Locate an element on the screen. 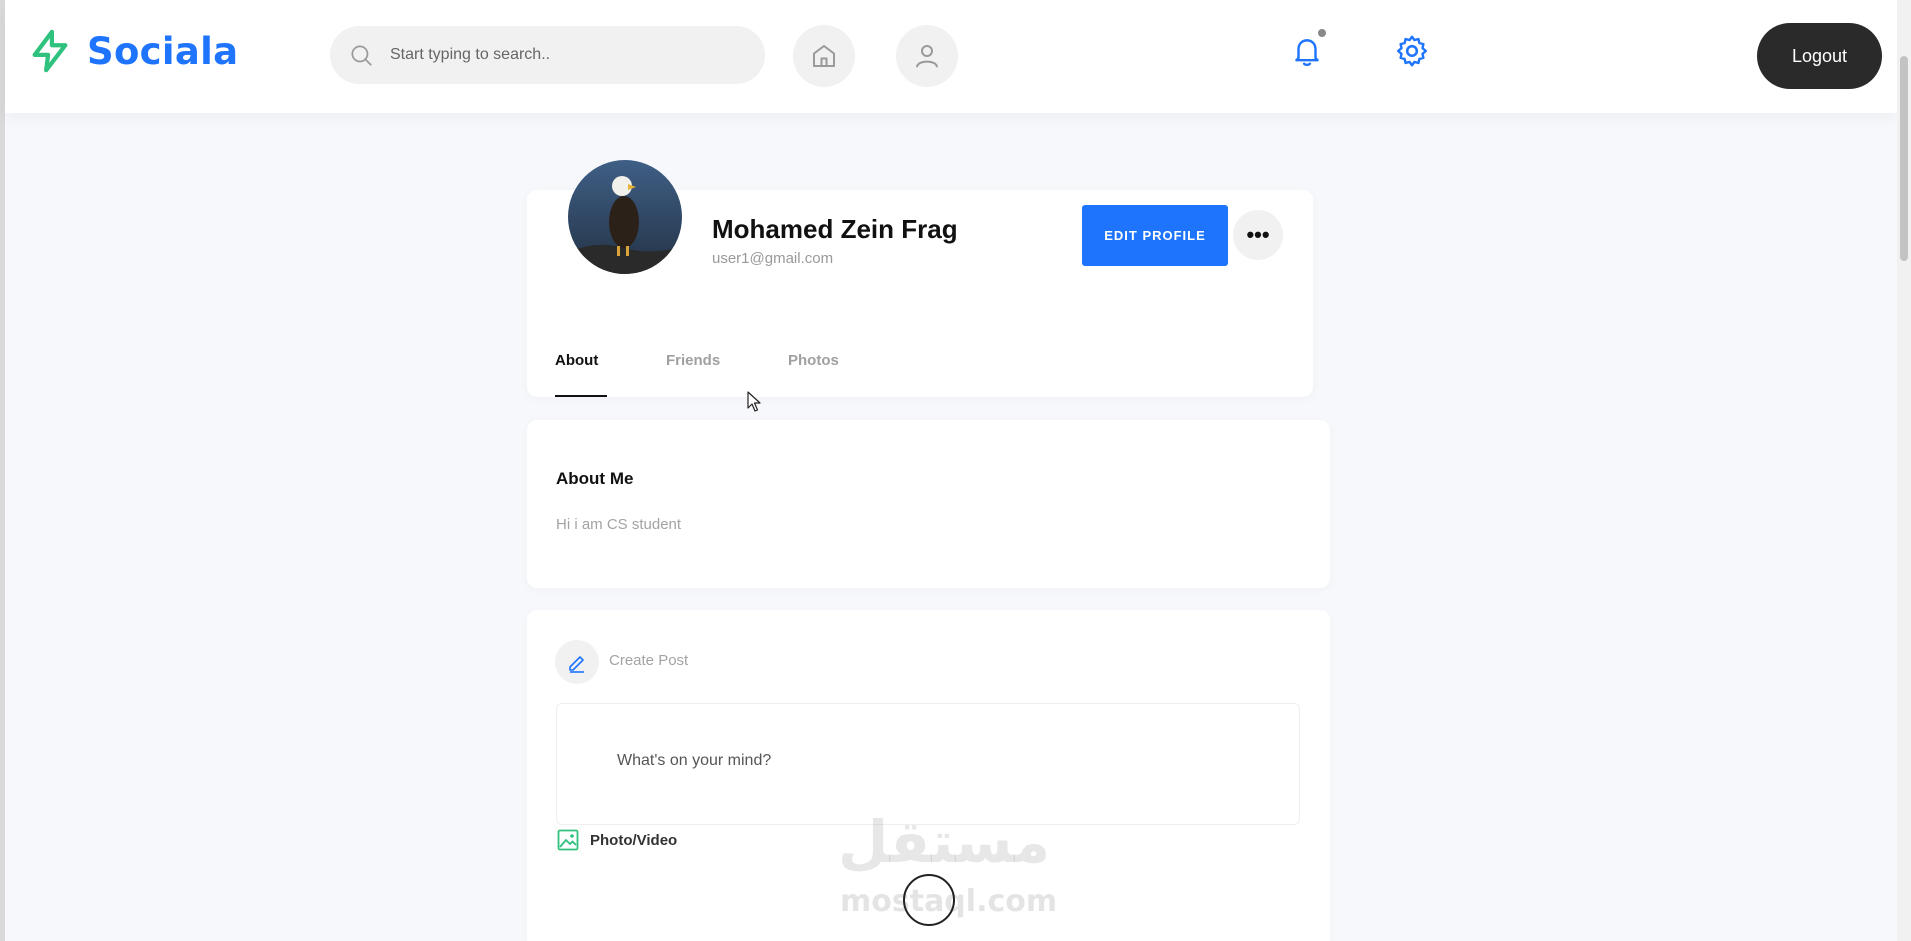 Image resolution: width=1911 pixels, height=941 pixels. image-icon is located at coordinates (568, 840).